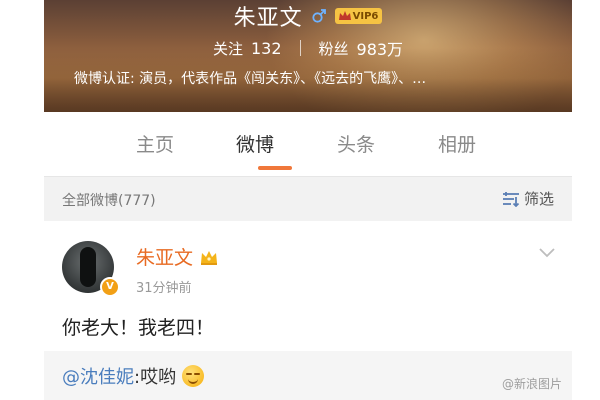 This screenshot has height=400, width=600. What do you see at coordinates (308, 144) in the screenshot?
I see `profile-tab-bar: 主页 微博 头条 相册` at bounding box center [308, 144].